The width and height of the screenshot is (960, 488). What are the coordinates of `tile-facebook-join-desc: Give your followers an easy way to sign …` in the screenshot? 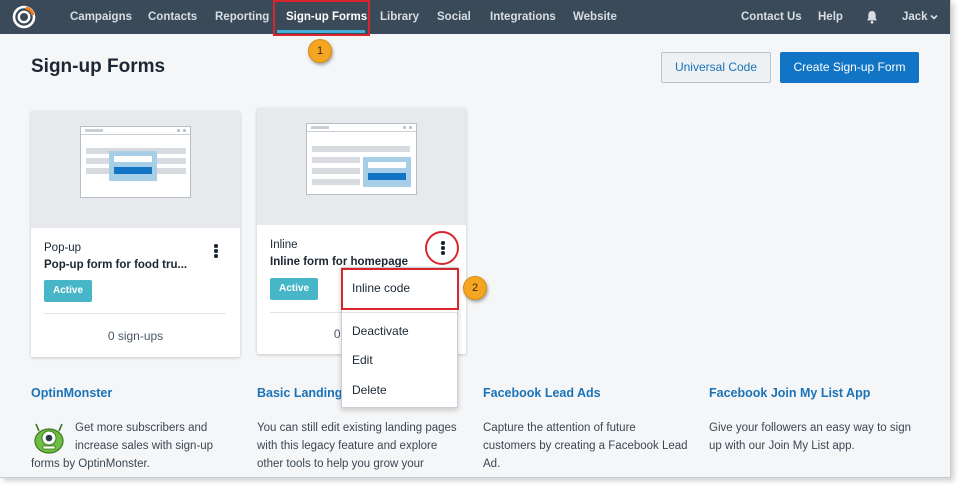 It's located at (810, 437).